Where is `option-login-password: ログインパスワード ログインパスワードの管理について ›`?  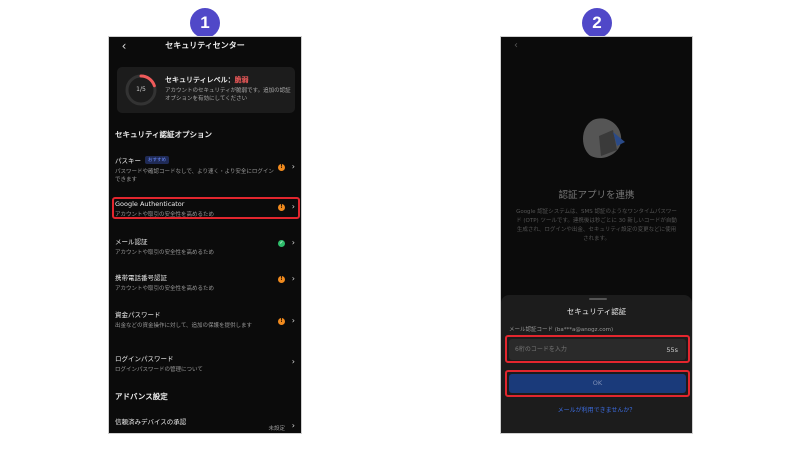
option-login-password: ログインパスワード ログインパスワードの管理について › is located at coordinates (207, 363).